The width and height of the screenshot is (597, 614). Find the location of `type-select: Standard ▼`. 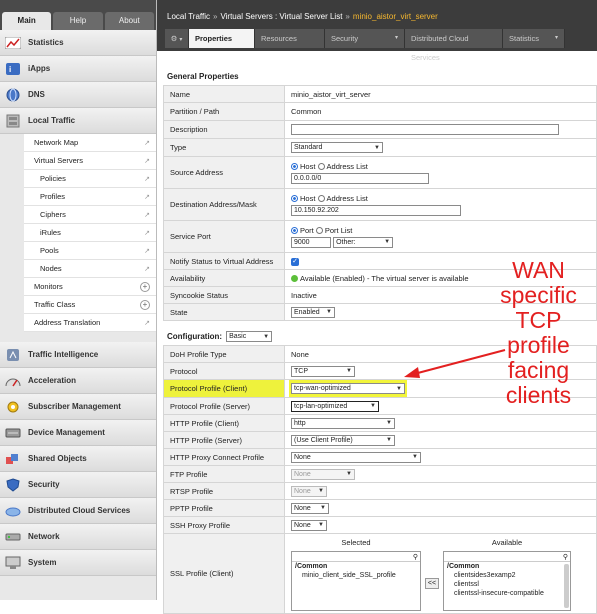

type-select: Standard ▼ is located at coordinates (337, 147).